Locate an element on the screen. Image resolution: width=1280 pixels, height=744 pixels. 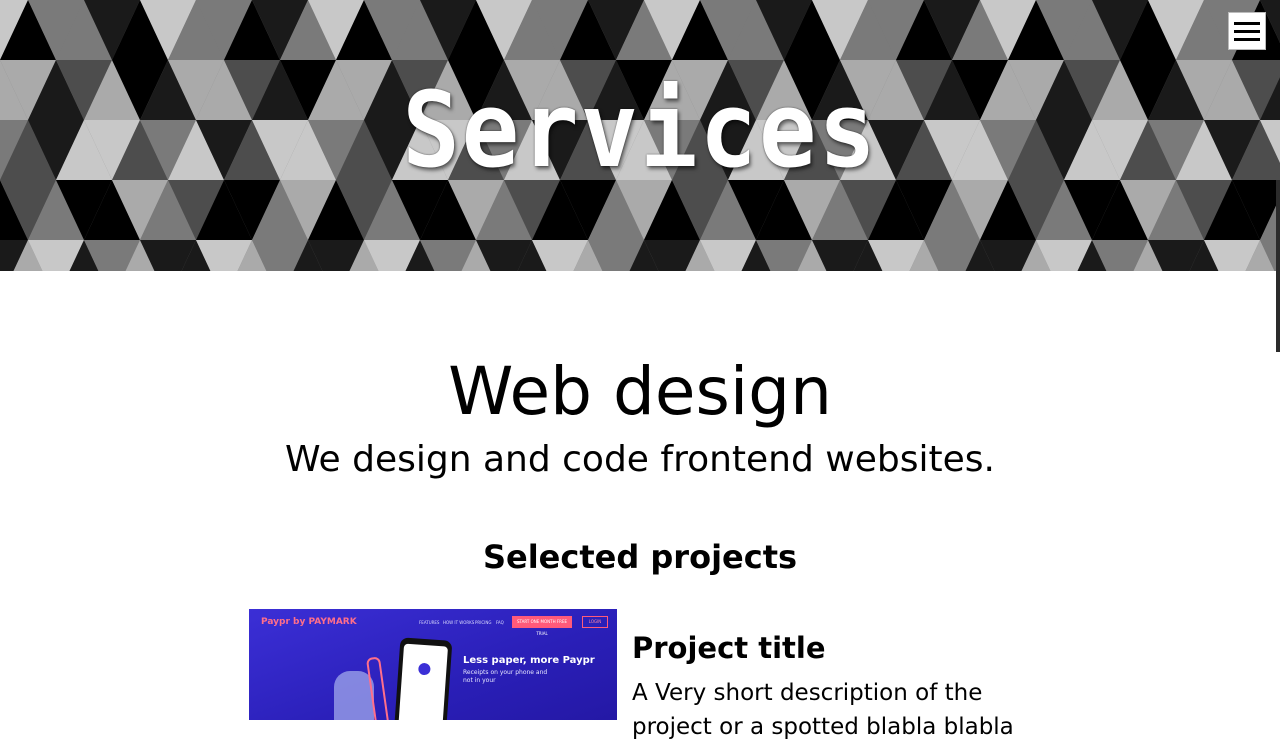
scrollbar-thumb is located at coordinates (1278, 266).